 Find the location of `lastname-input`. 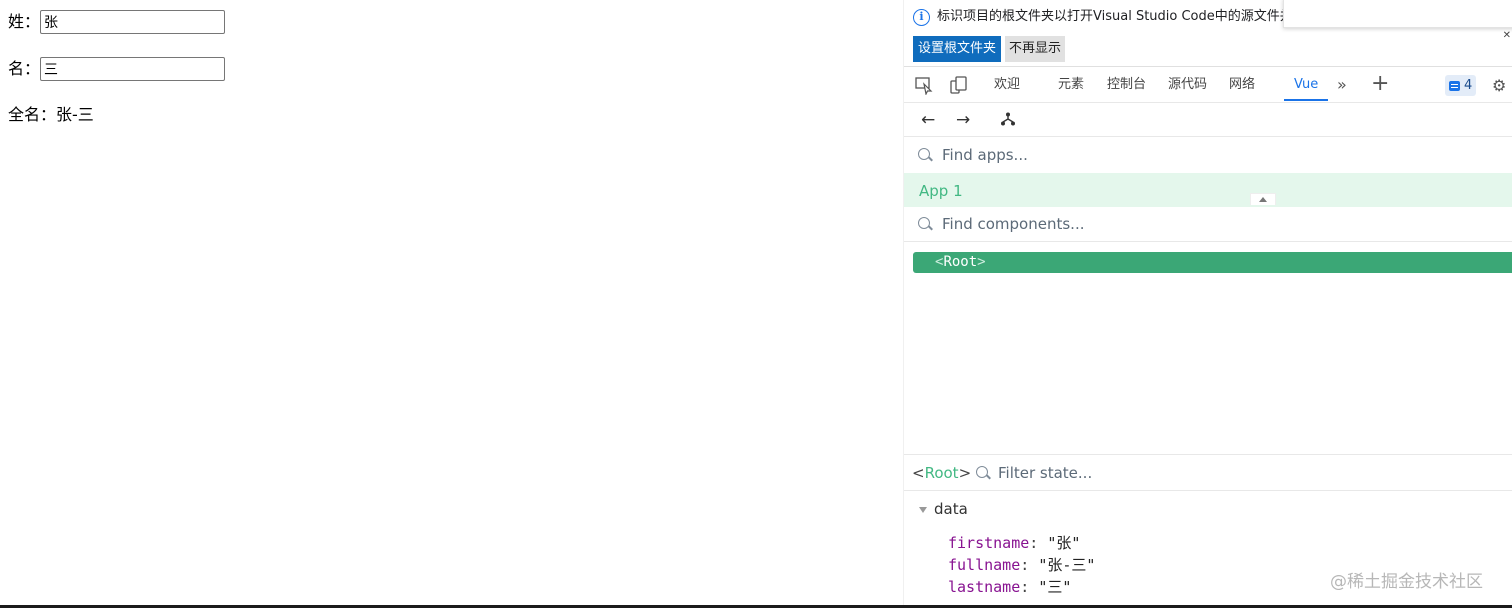

lastname-input is located at coordinates (133, 22).